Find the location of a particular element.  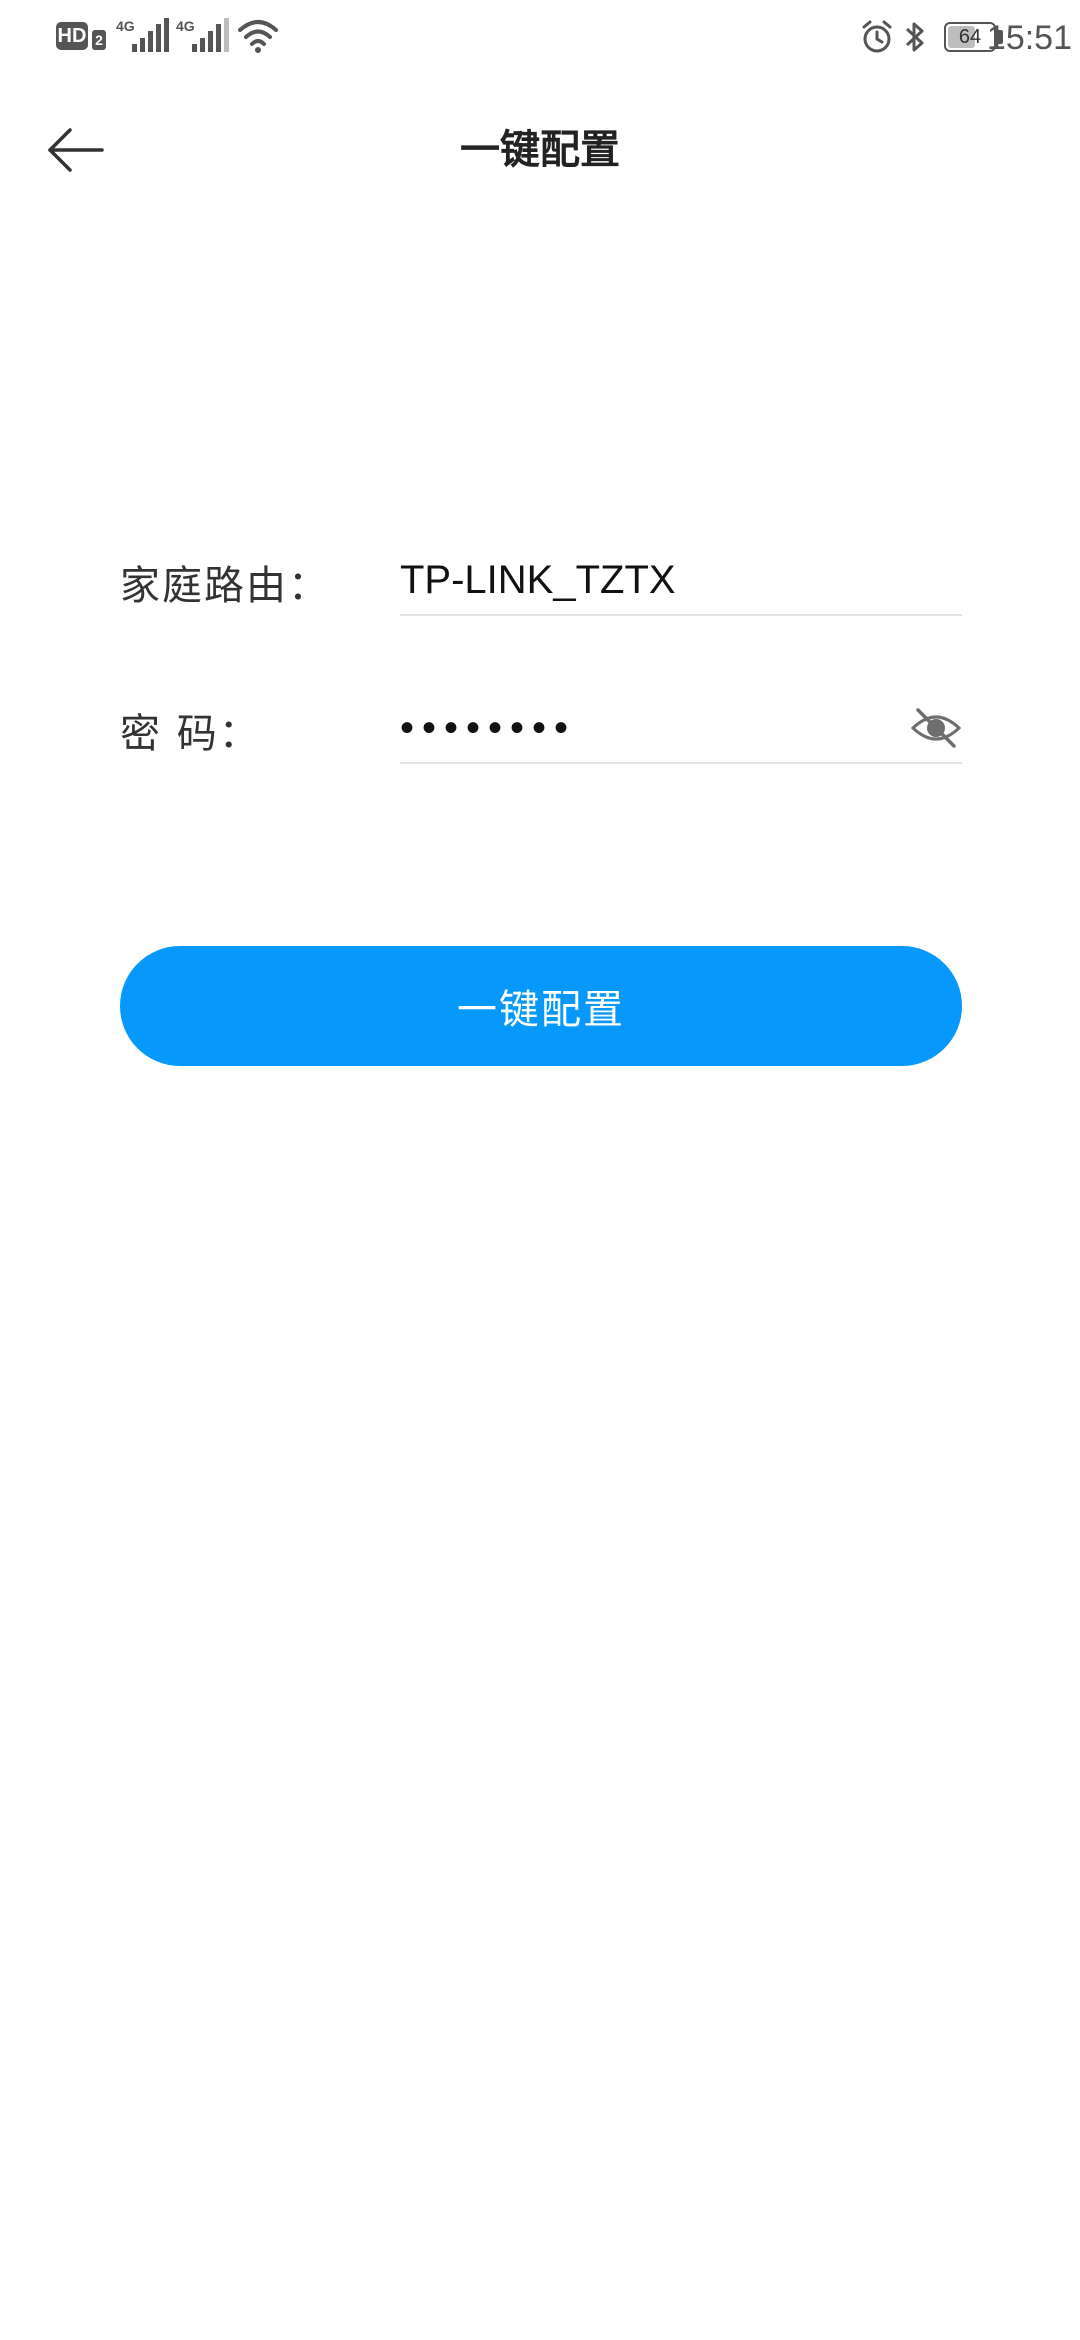

router-row: 家庭路由： is located at coordinates (541, 586).